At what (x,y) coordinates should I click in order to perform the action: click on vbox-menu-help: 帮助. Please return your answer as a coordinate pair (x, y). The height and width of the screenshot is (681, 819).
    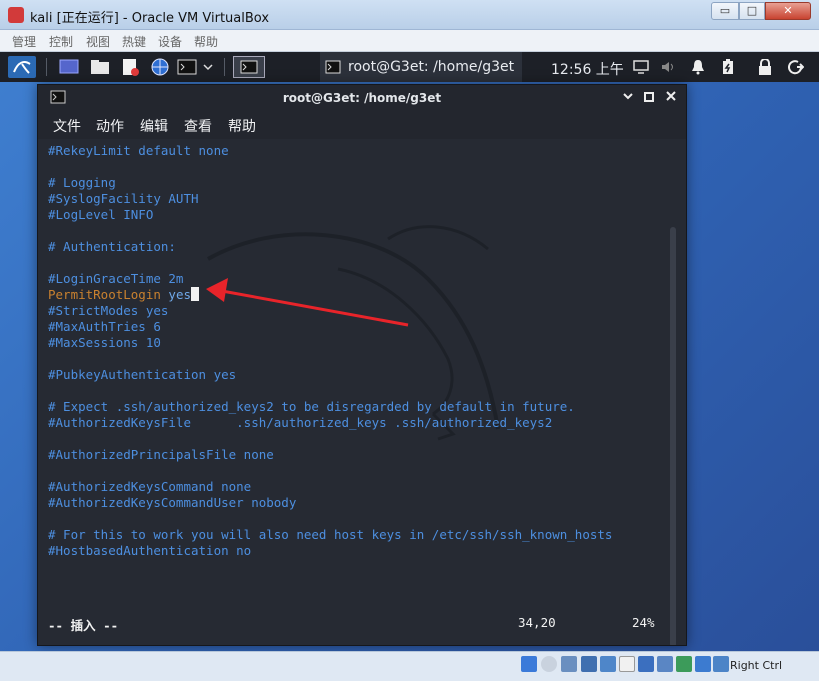
    Looking at the image, I should click on (206, 41).